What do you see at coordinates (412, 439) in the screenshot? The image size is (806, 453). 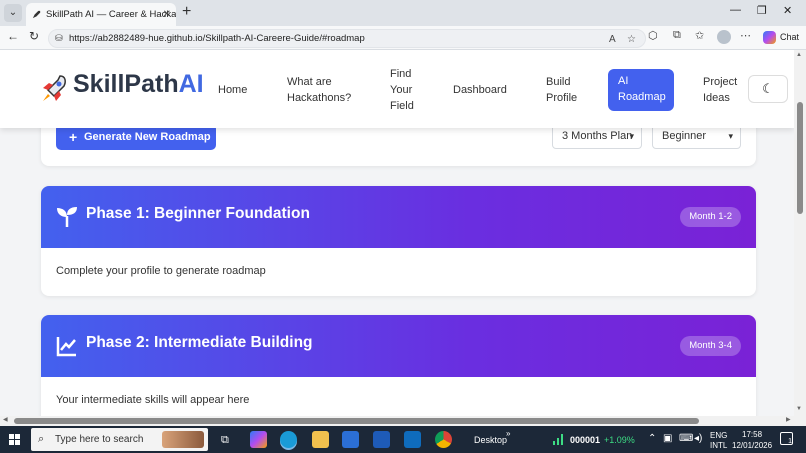 I see `outlook-icon` at bounding box center [412, 439].